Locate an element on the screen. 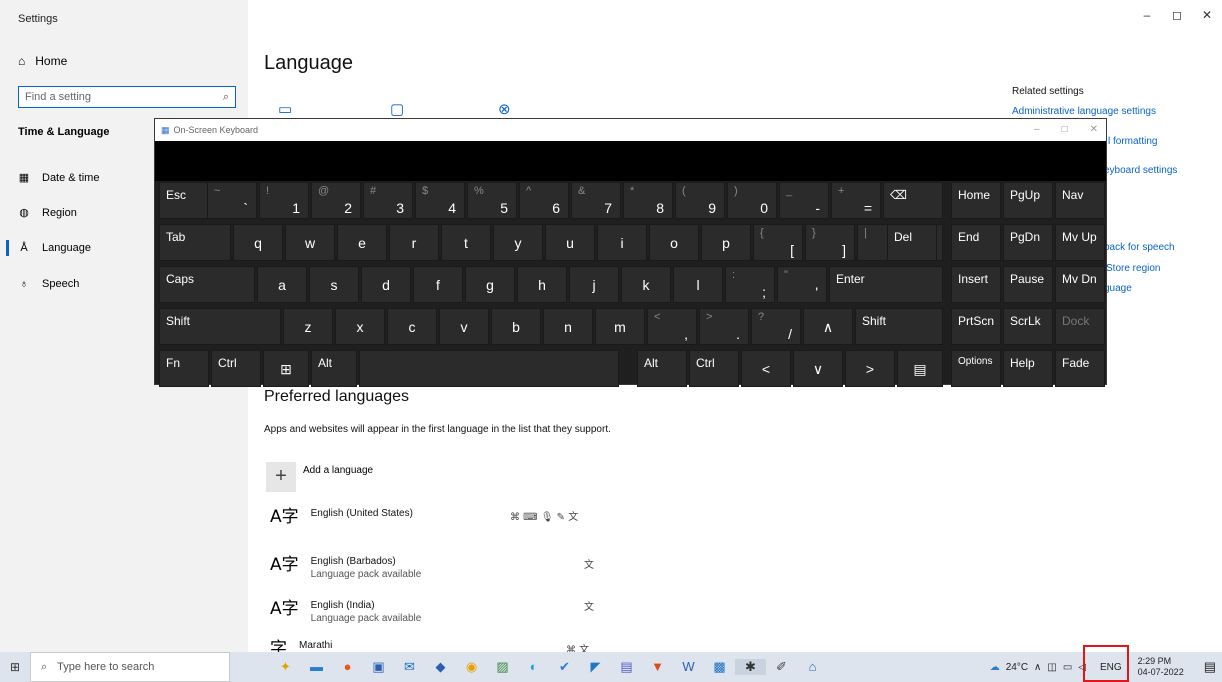 Image resolution: width=1222 pixels, height=682 pixels. osk-nav-key: Dock is located at coordinates (1080, 326).